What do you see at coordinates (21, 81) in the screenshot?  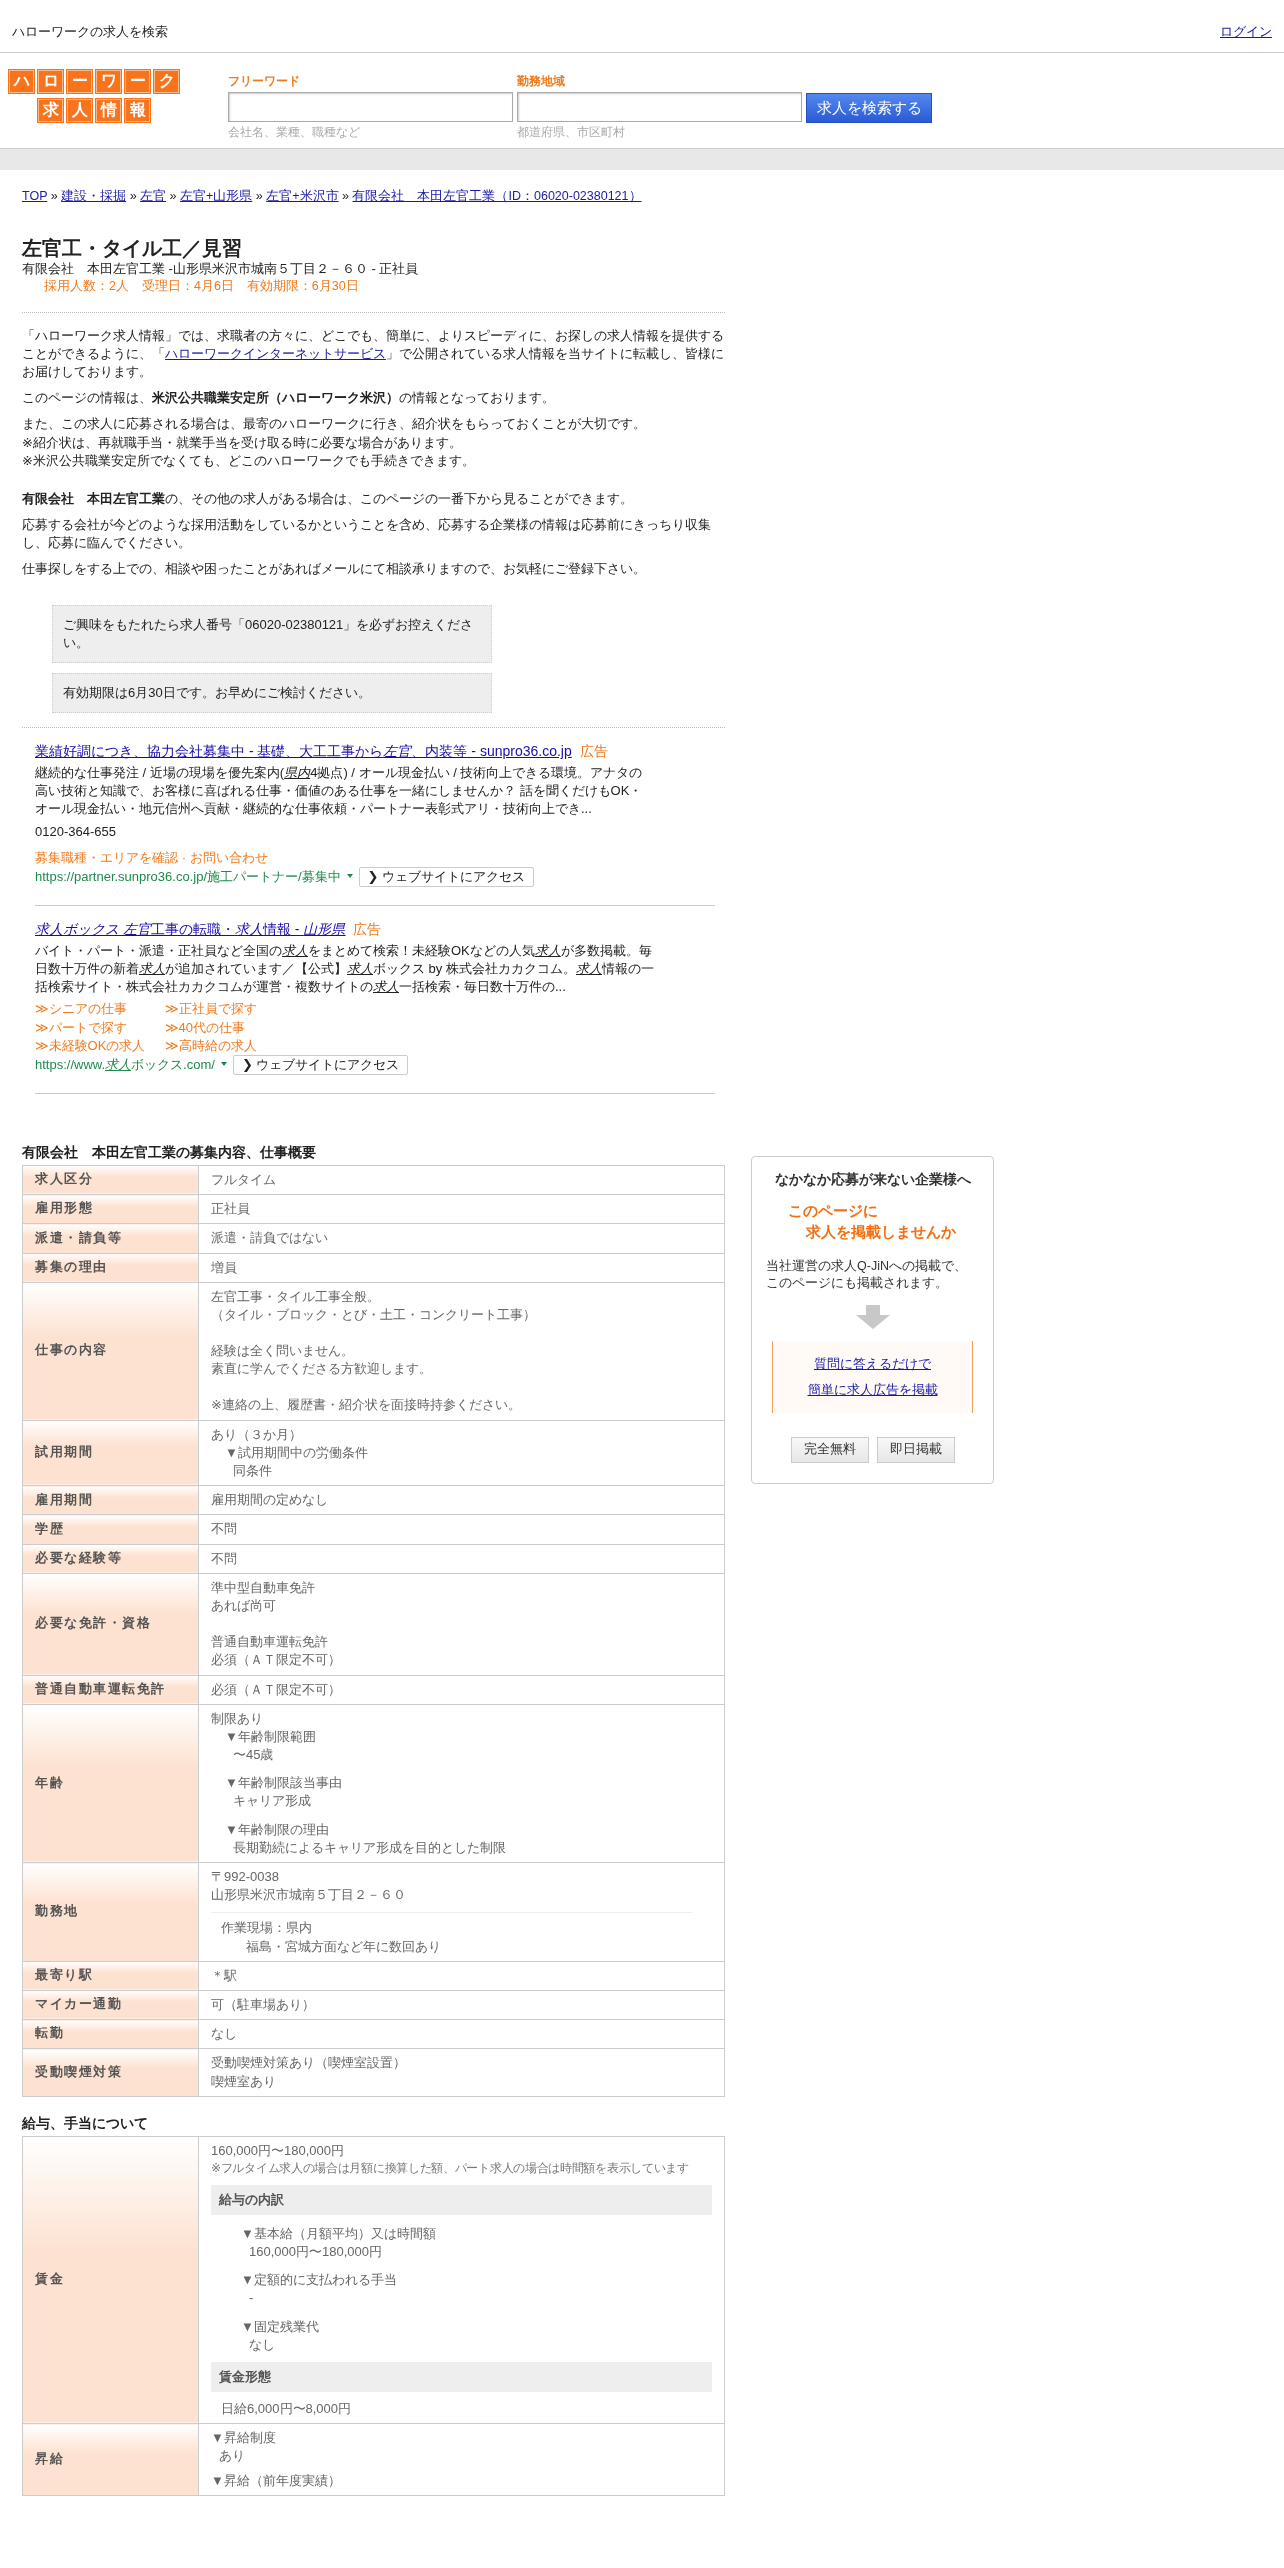 I see `logo-letter: ハ` at bounding box center [21, 81].